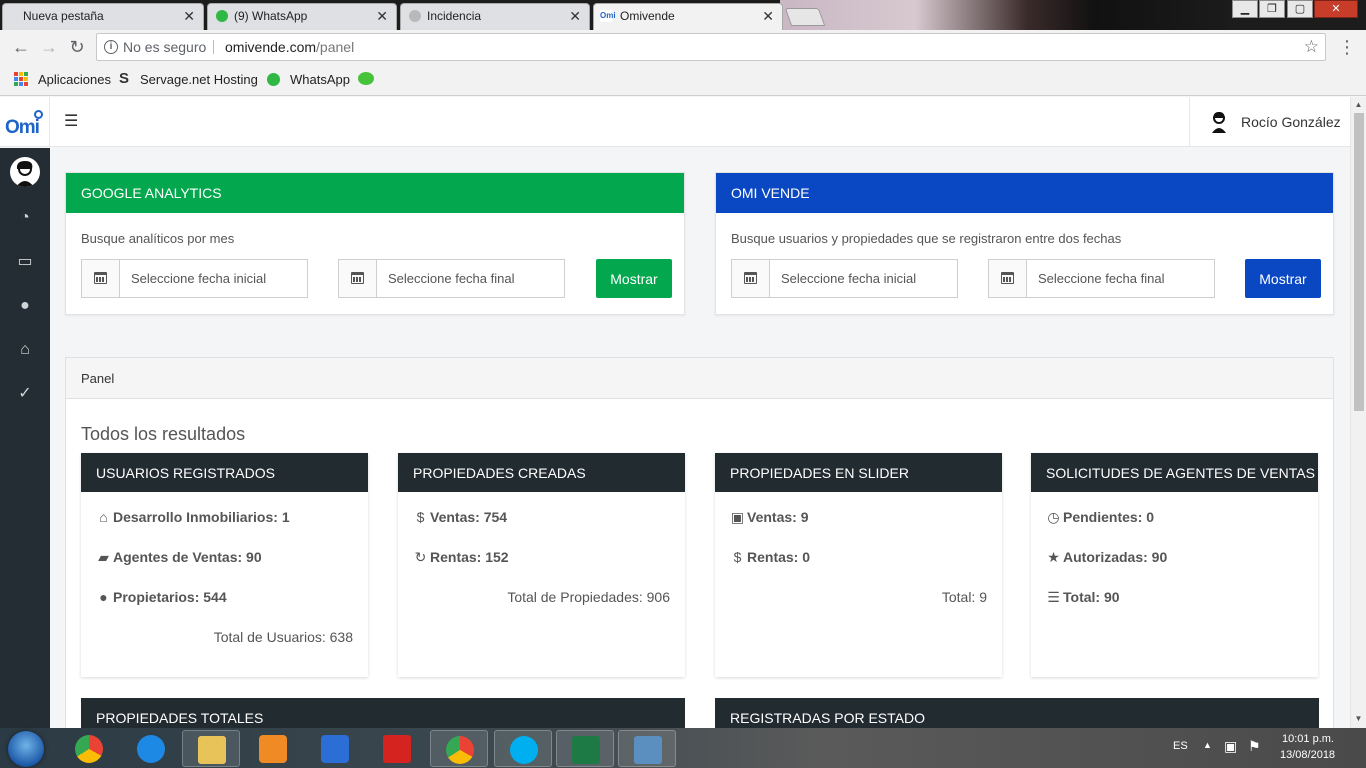  I want to click on ga-end-date-input, so click(471, 278).